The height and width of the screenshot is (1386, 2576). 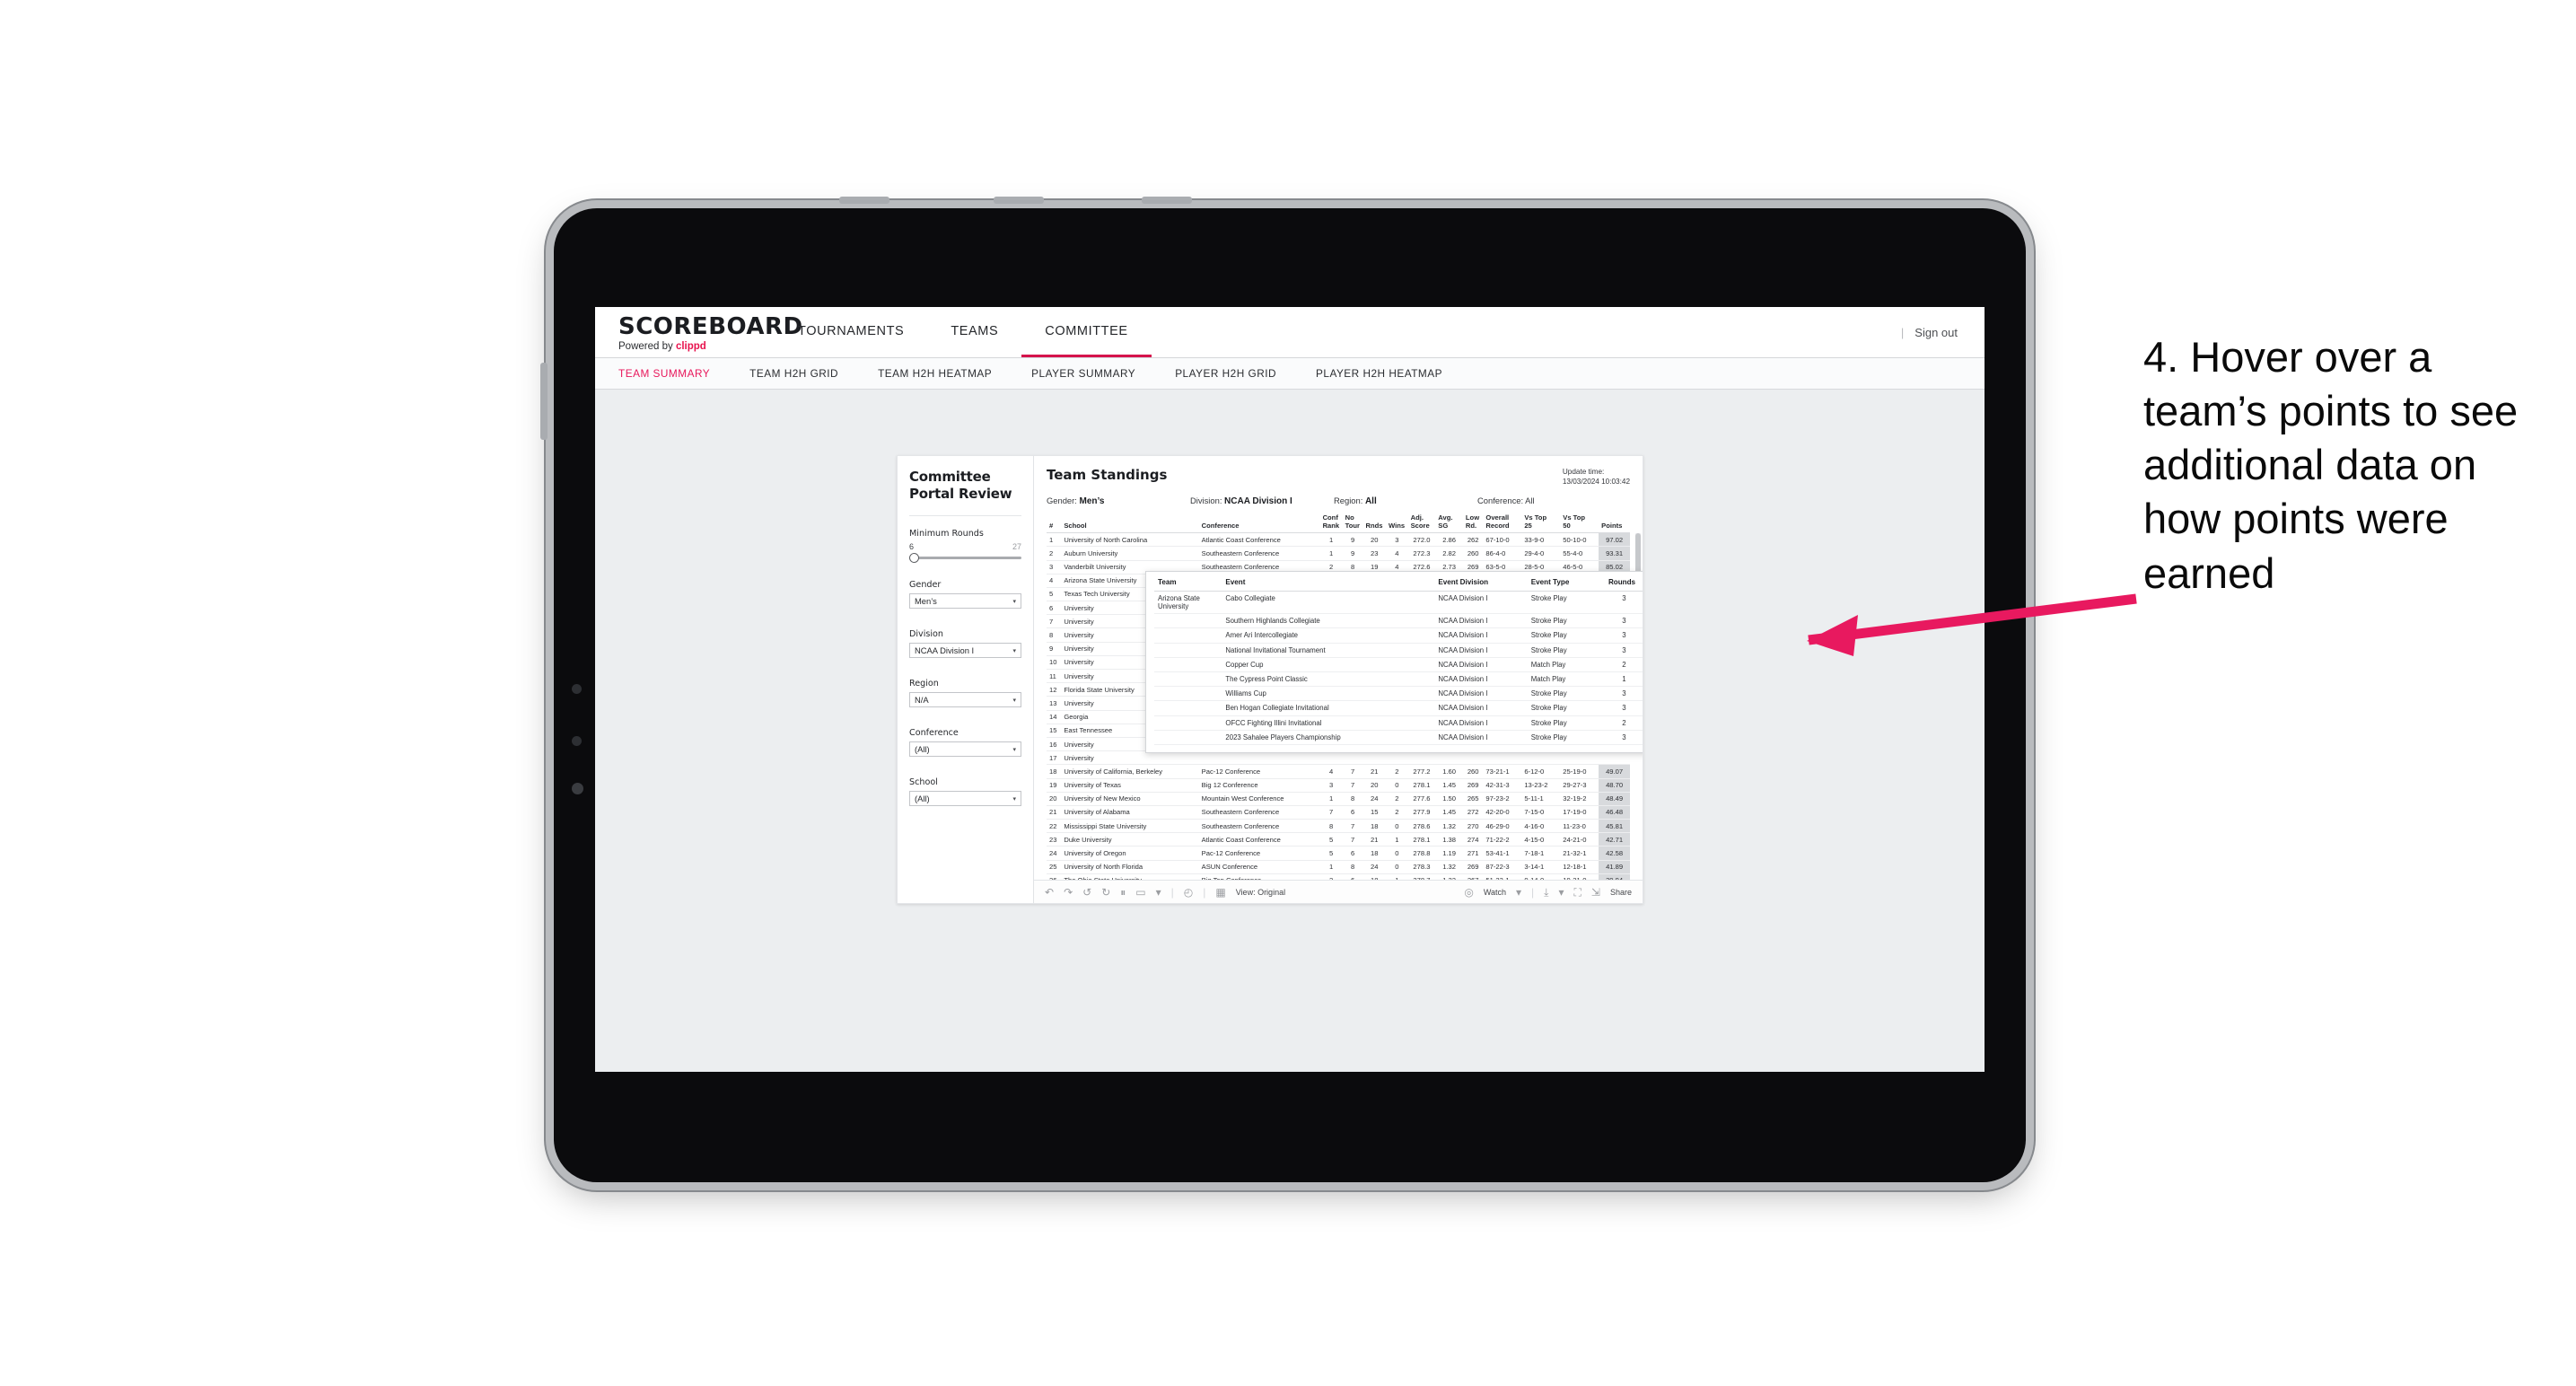 What do you see at coordinates (851, 332) in the screenshot?
I see `nav-item-tournaments: TOURNAMENTS` at bounding box center [851, 332].